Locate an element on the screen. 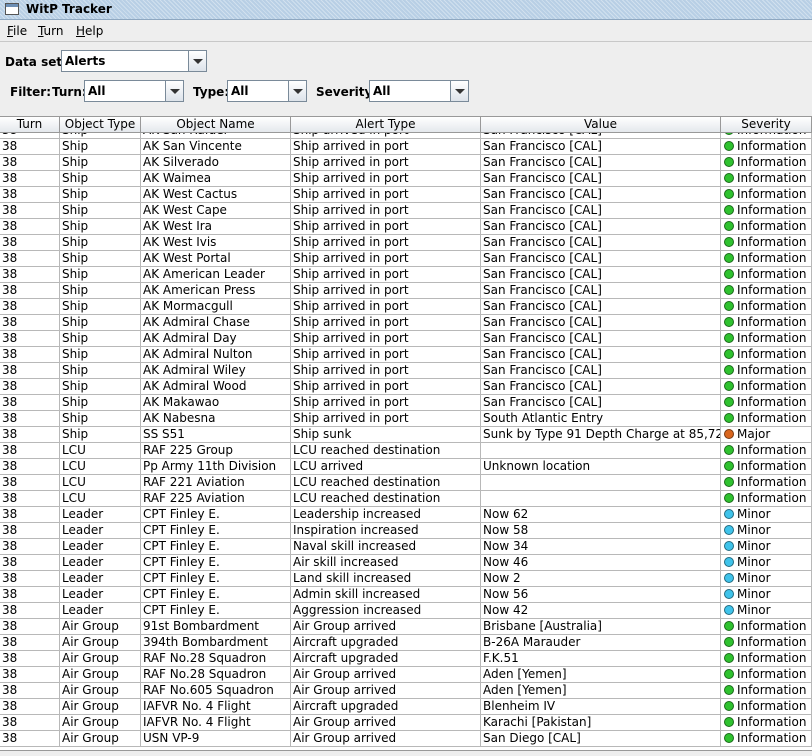 This screenshot has width=812, height=756. type-filter-select: All is located at coordinates (267, 91).